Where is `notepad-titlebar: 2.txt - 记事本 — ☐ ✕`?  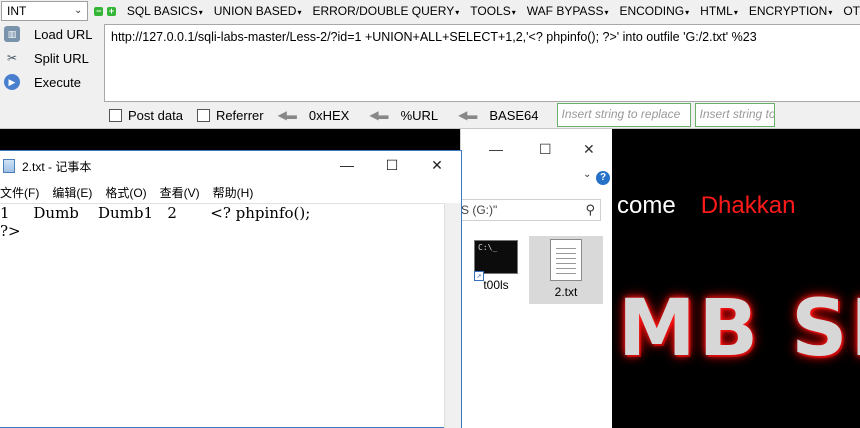 notepad-titlebar: 2.txt - 记事本 — ☐ ✕ is located at coordinates (230, 166).